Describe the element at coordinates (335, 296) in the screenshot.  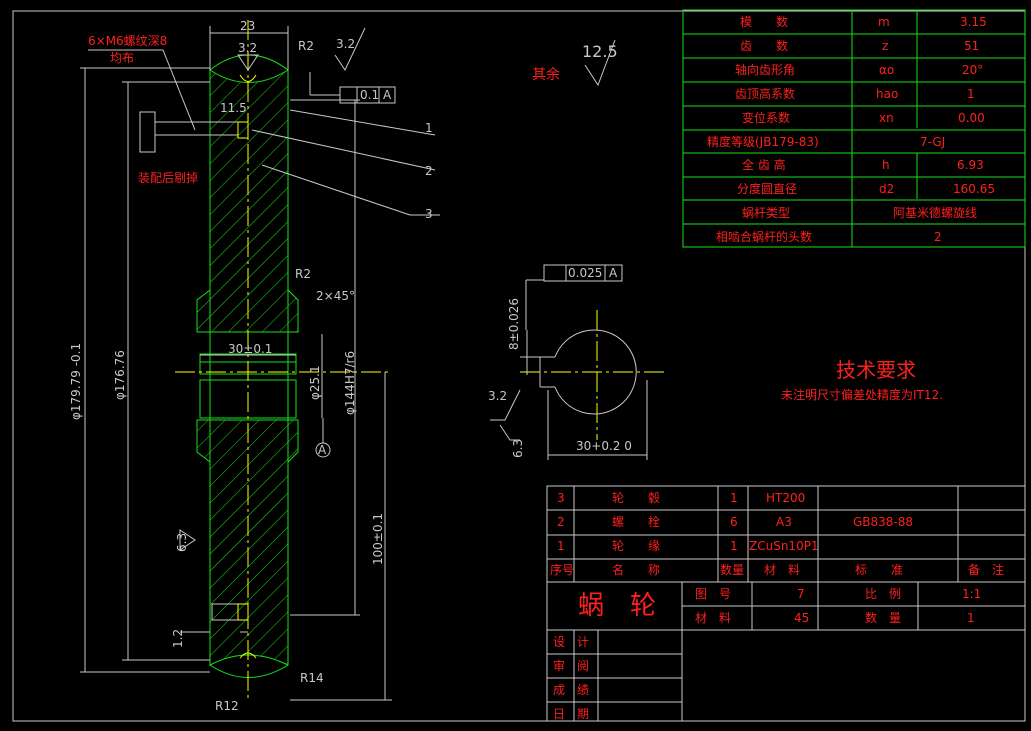
I see `chamfer-label: 2×45°` at that location.